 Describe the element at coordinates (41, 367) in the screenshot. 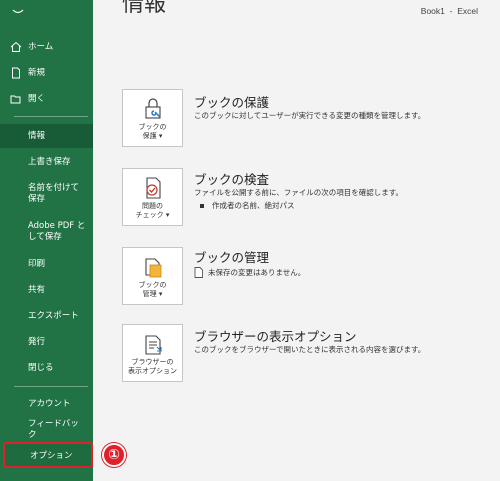

I see `sidebar-item-label: 閉じる` at that location.